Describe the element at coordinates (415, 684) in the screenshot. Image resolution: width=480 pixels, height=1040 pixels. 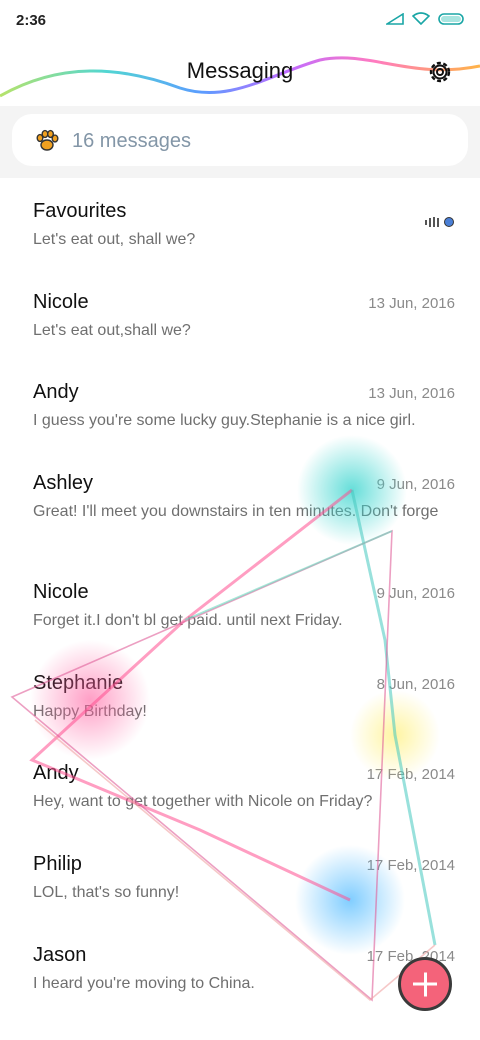
I see `message-date: 8 Jun, 2016` at that location.